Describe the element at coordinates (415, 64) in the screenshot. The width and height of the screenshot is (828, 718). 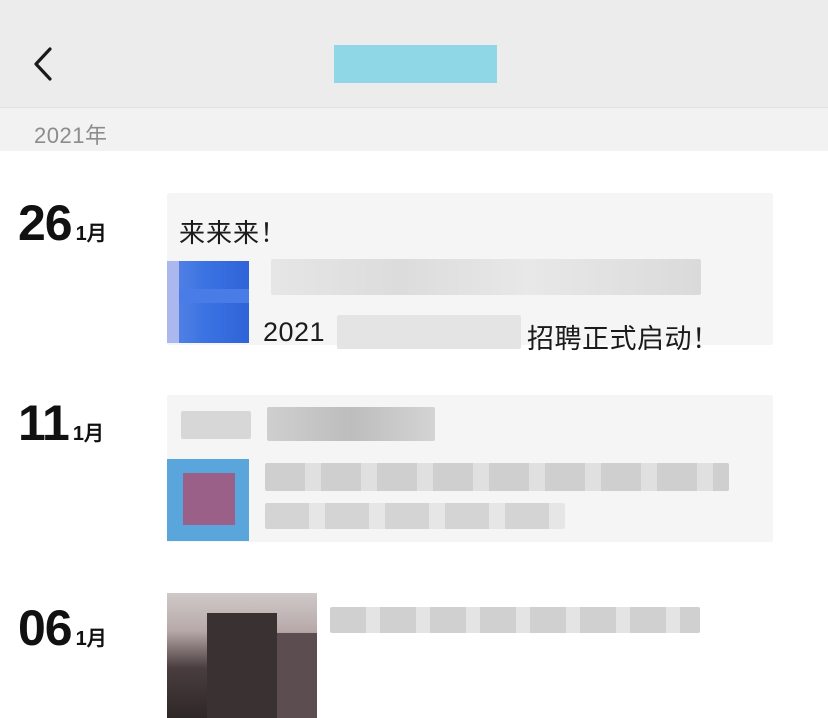
I see `page-title-redacted` at that location.